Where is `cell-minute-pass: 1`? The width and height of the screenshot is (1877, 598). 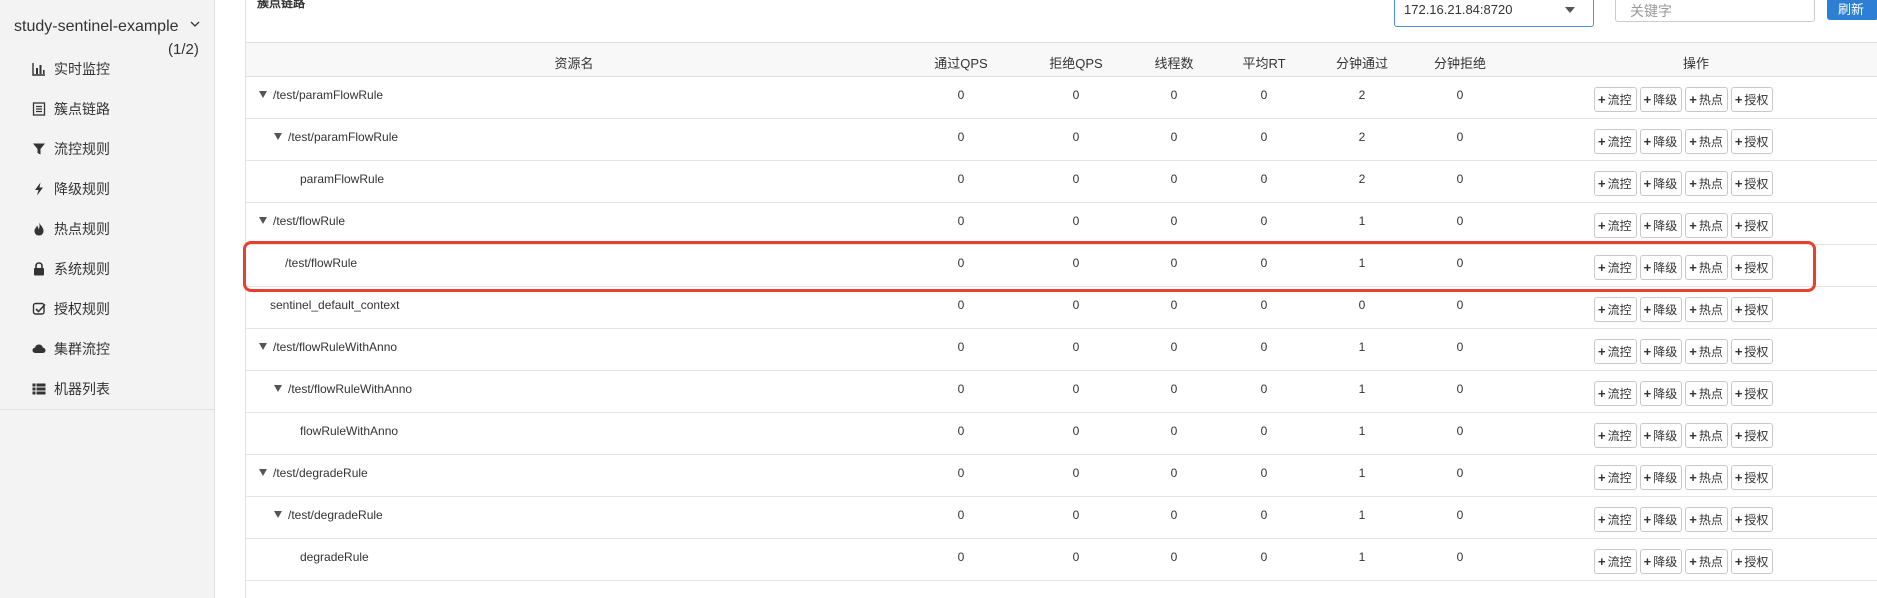
cell-minute-pass: 1 is located at coordinates (1362, 557).